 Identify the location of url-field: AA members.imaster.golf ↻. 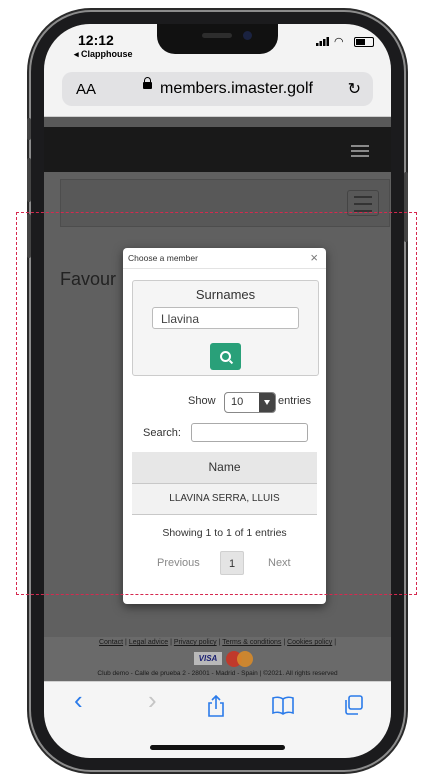
(217, 89).